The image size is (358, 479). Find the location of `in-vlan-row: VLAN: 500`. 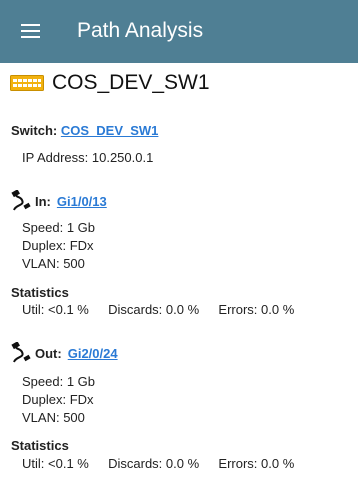

in-vlan-row: VLAN: 500 is located at coordinates (53, 263).